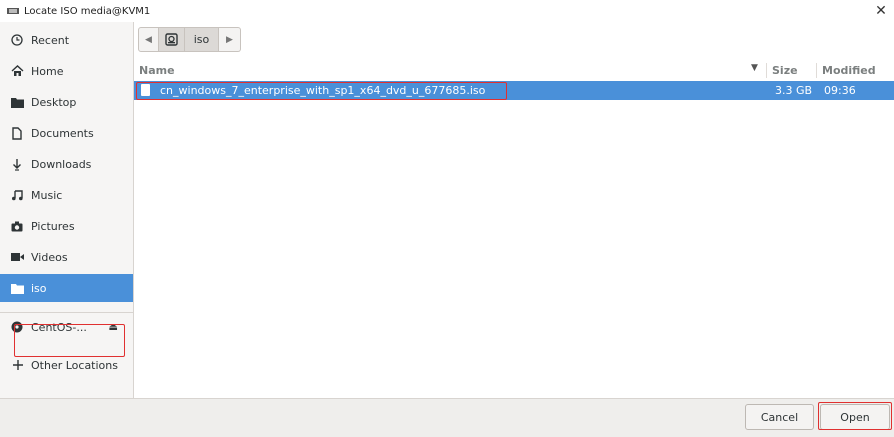 The image size is (894, 437). Describe the element at coordinates (50, 40) in the screenshot. I see `sidebar-item-label: Recent` at that location.